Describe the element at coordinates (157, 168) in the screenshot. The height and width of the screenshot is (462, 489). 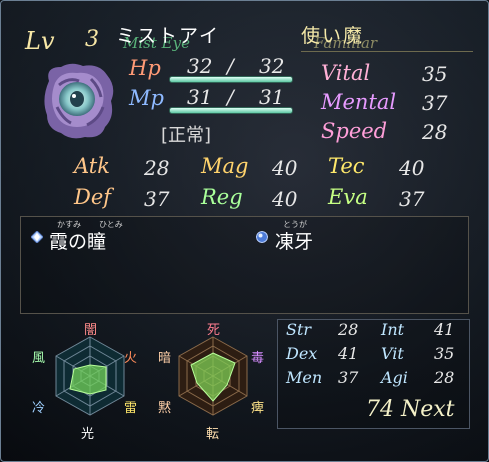
I see `atk-value: 28` at that location.